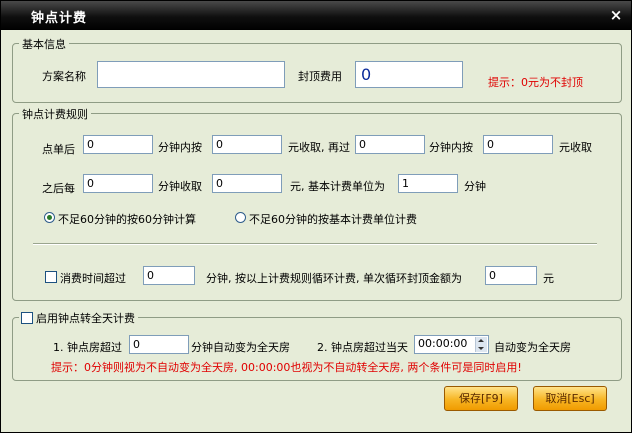 The width and height of the screenshot is (632, 433). Describe the element at coordinates (390, 144) in the screenshot. I see `second-minutes-input` at that location.